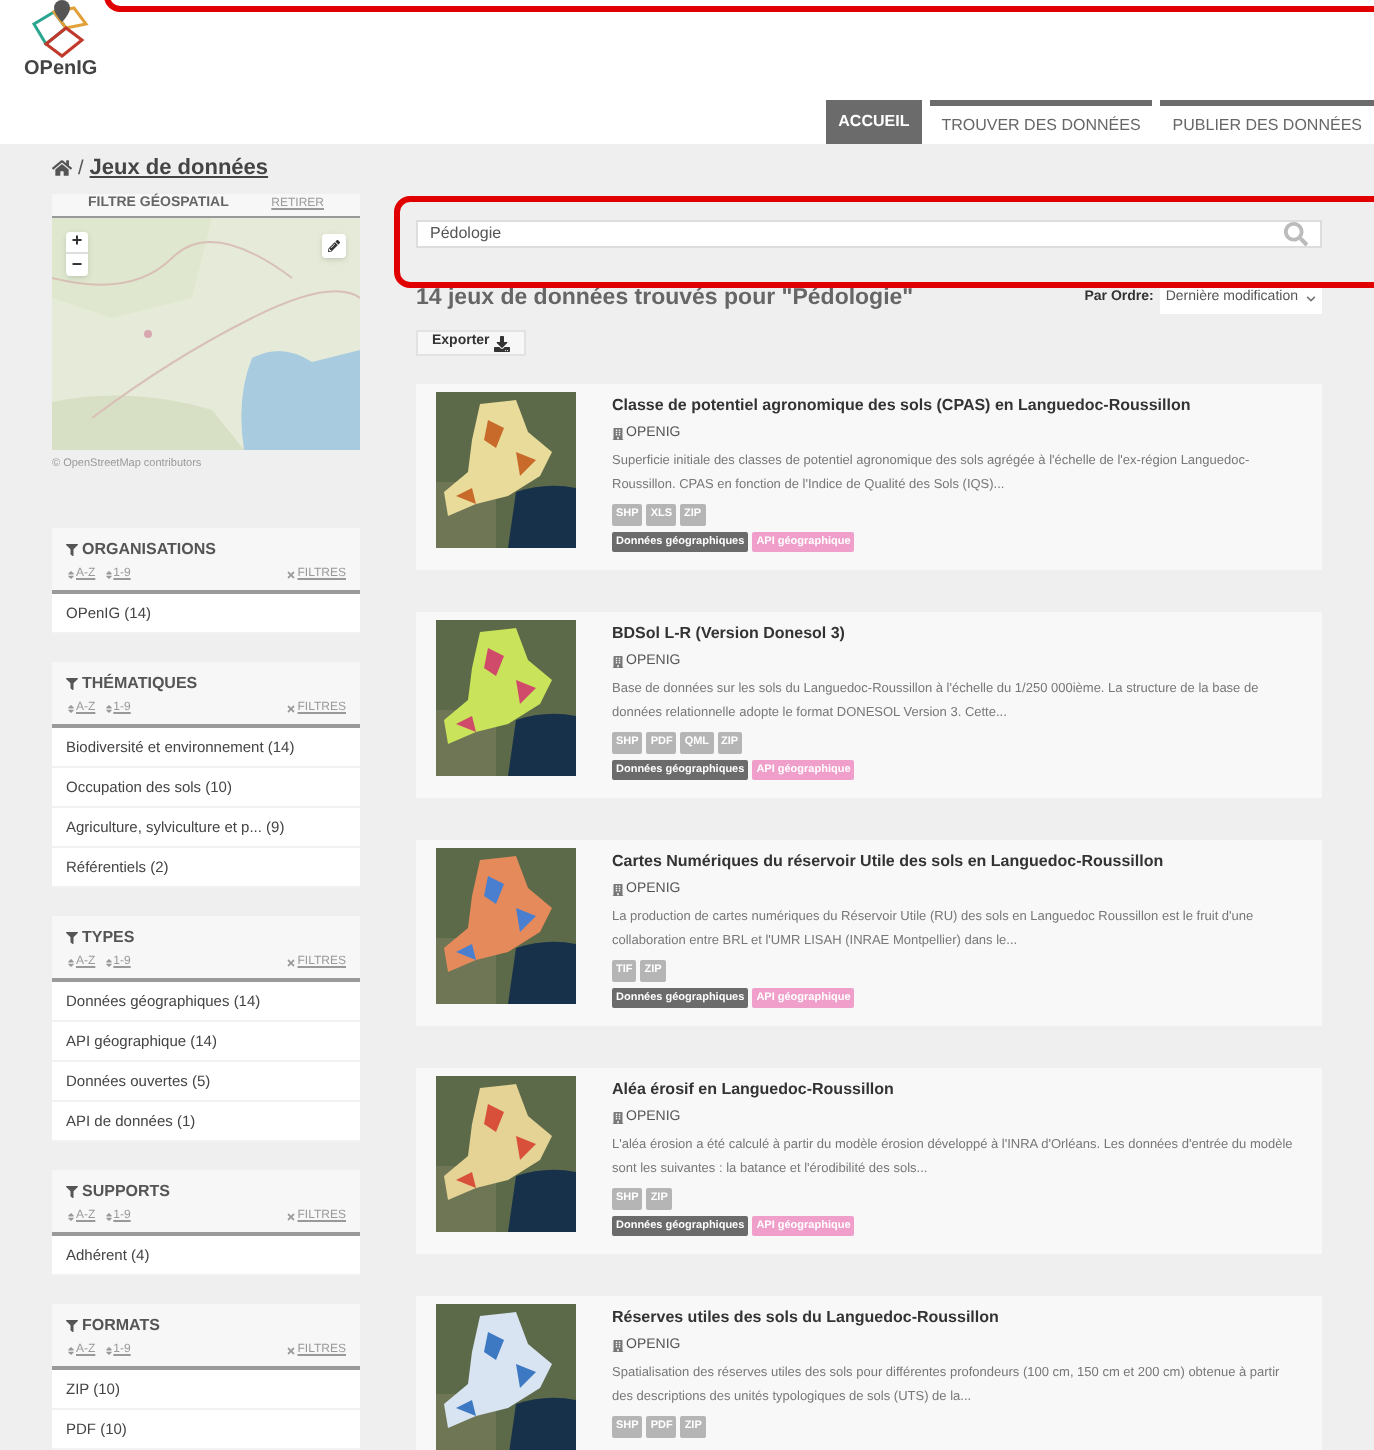  Describe the element at coordinates (874, 122) in the screenshot. I see `nav-tab: ACCUEIL` at that location.